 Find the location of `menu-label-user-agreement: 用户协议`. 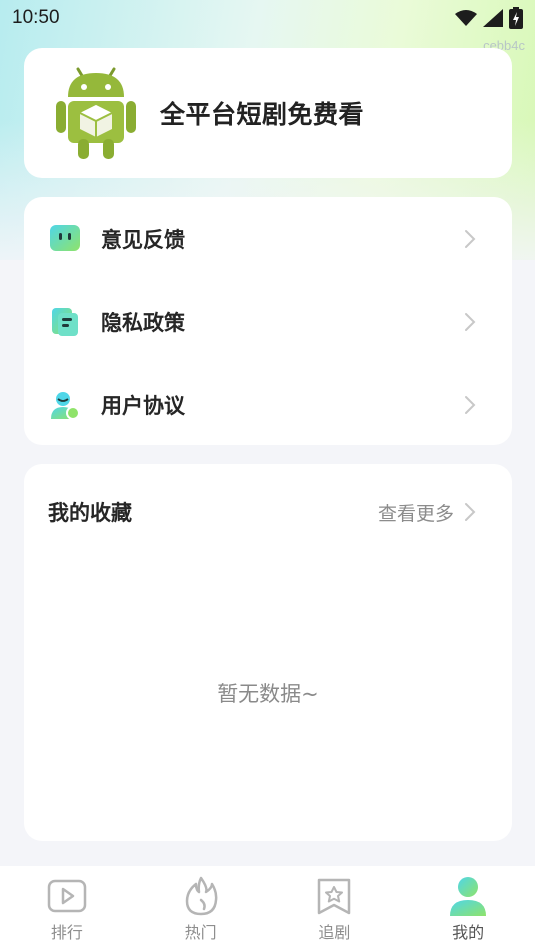

menu-label-user-agreement: 用户协议 is located at coordinates (143, 405).